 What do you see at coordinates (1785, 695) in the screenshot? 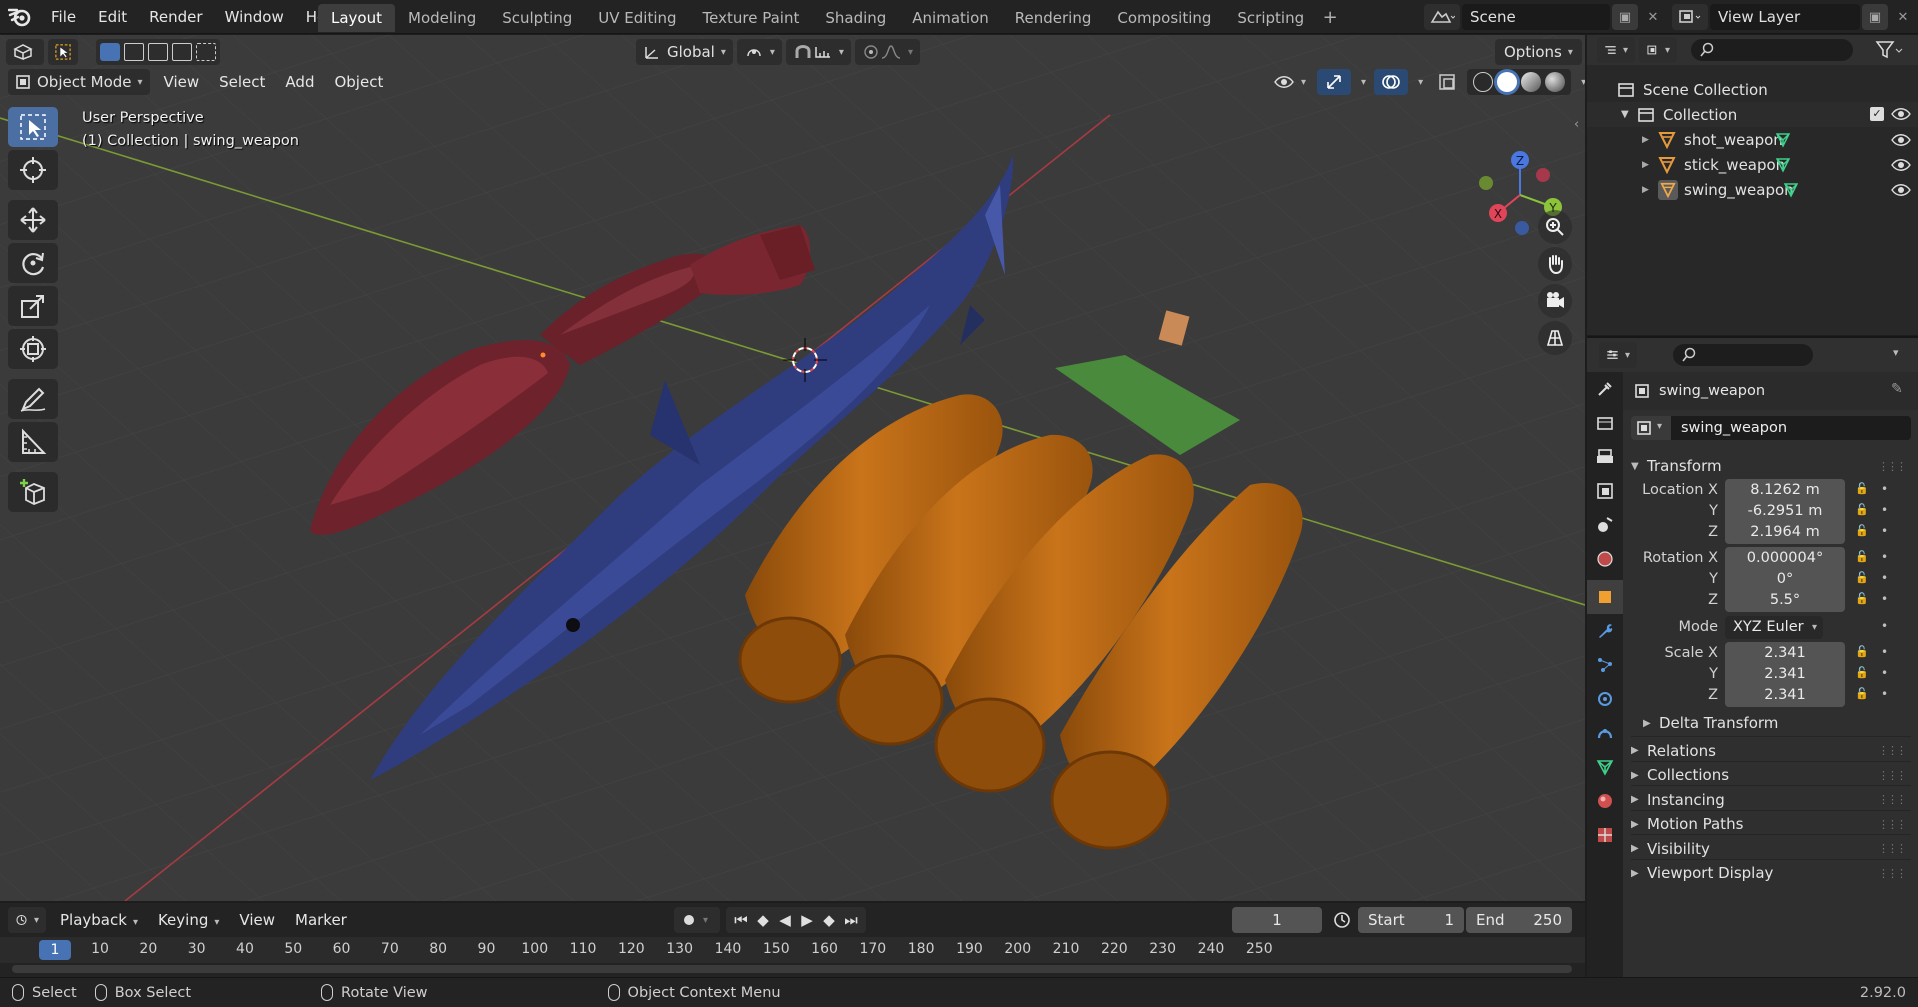
I see `scale-z-field: 2.341` at bounding box center [1785, 695].